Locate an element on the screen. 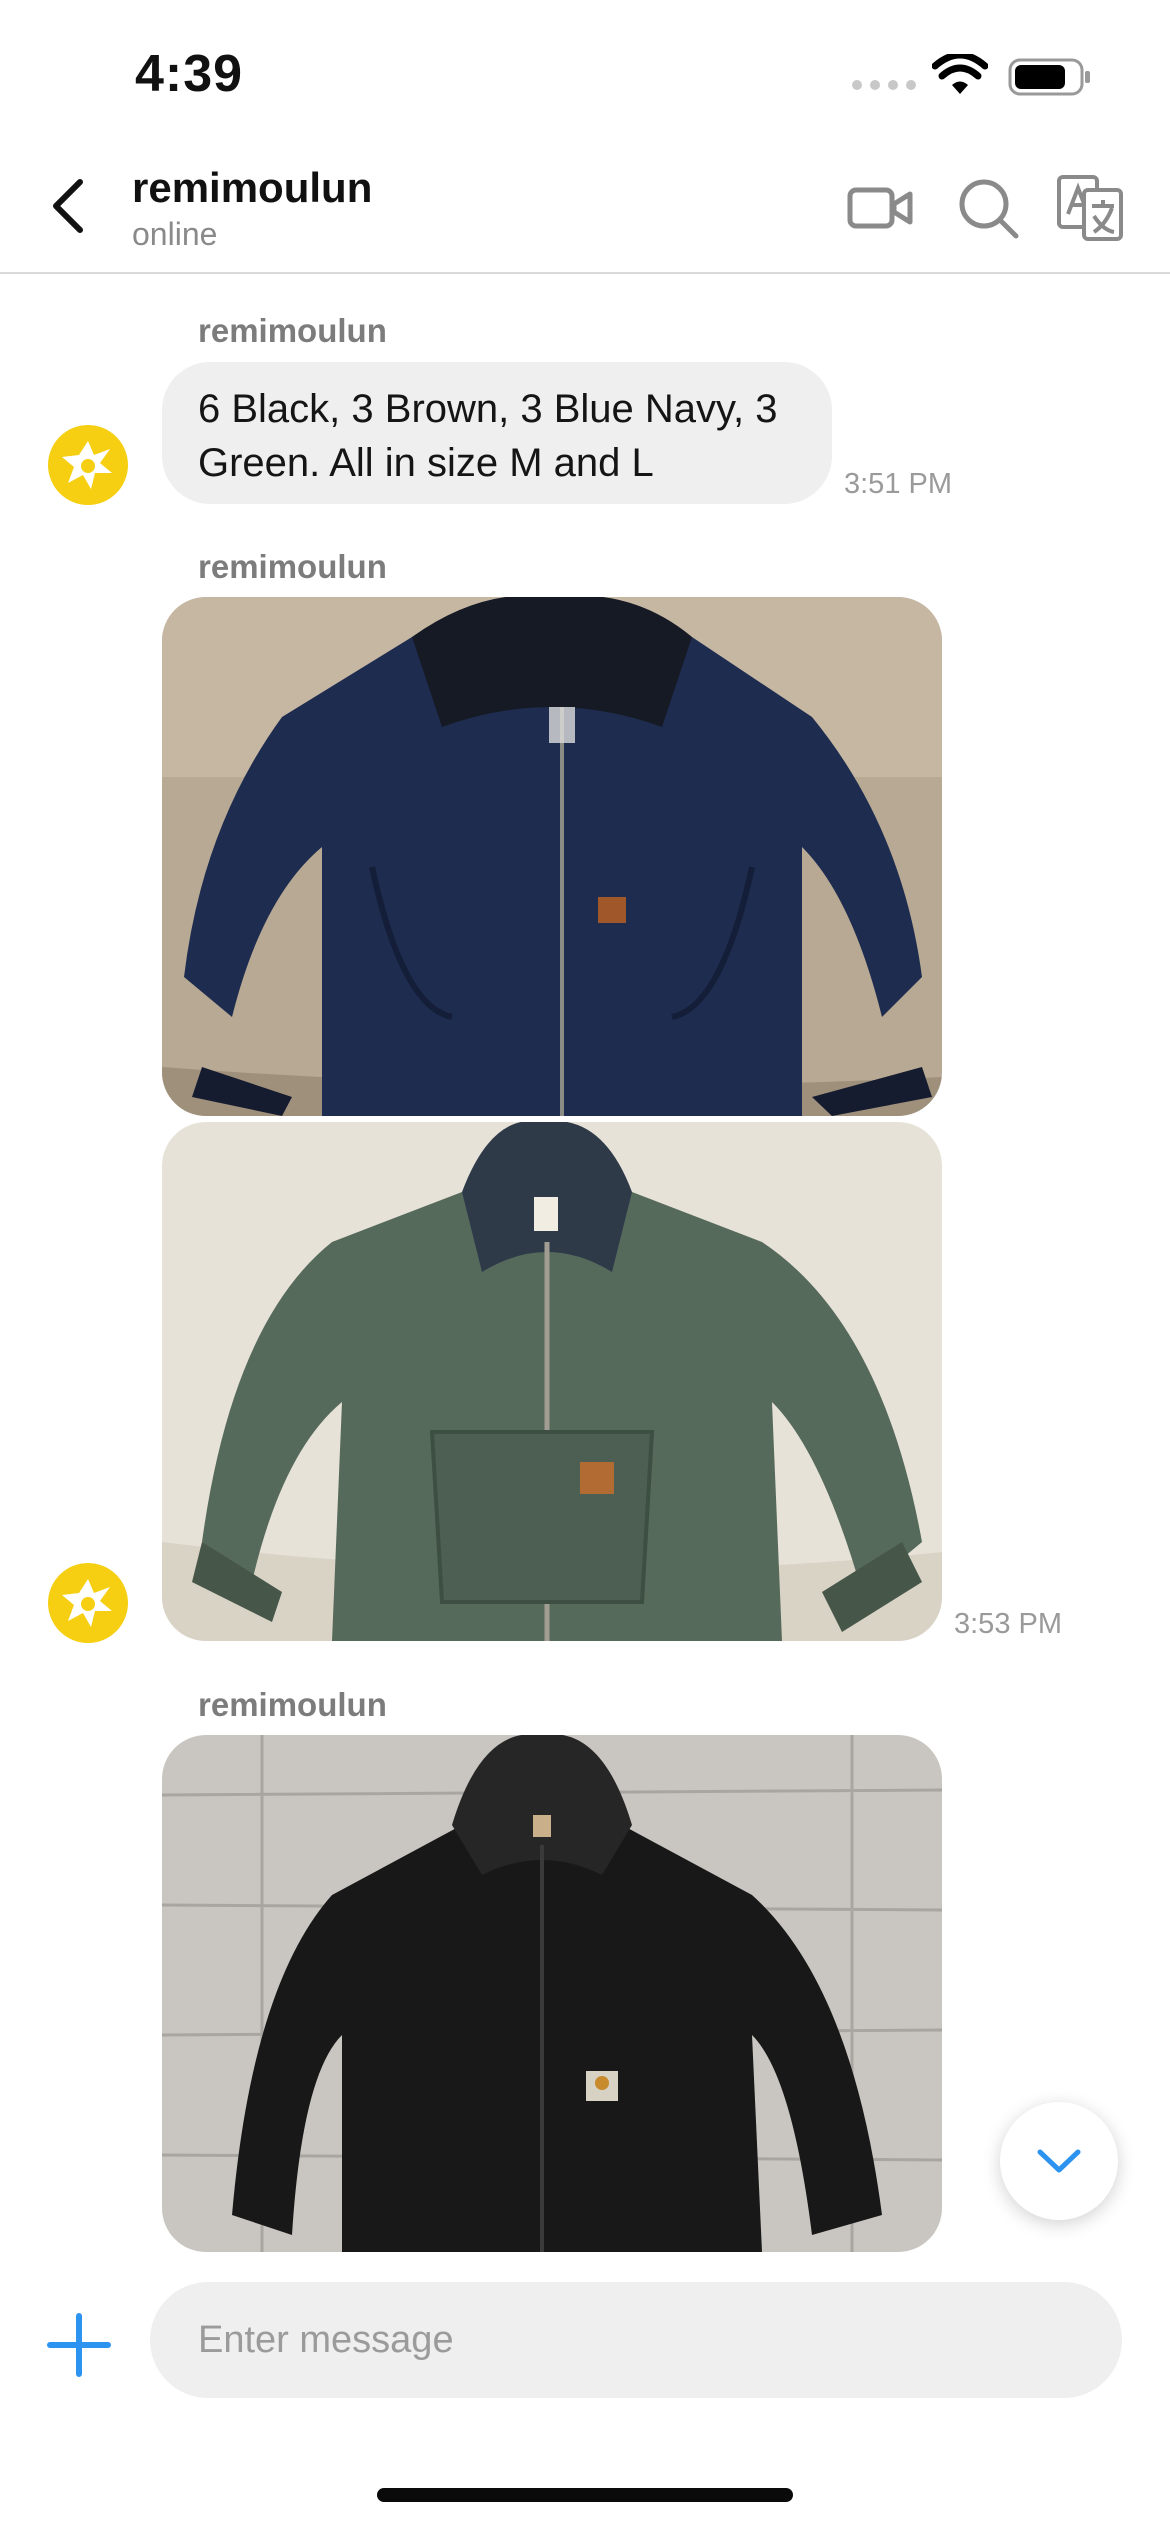 Image resolution: width=1170 pixels, height=2532 pixels. presence-status: online is located at coordinates (175, 234).